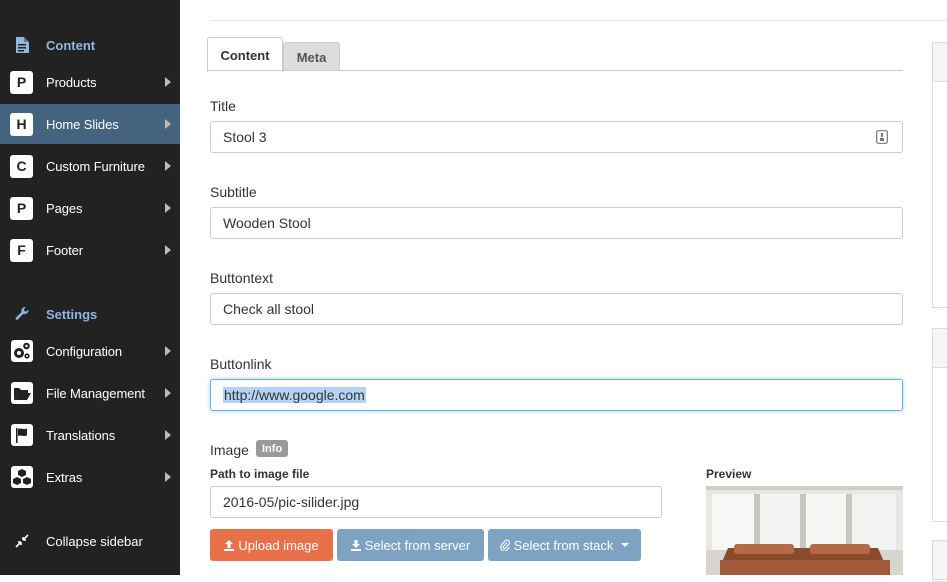  I want to click on download-icon, so click(355, 545).